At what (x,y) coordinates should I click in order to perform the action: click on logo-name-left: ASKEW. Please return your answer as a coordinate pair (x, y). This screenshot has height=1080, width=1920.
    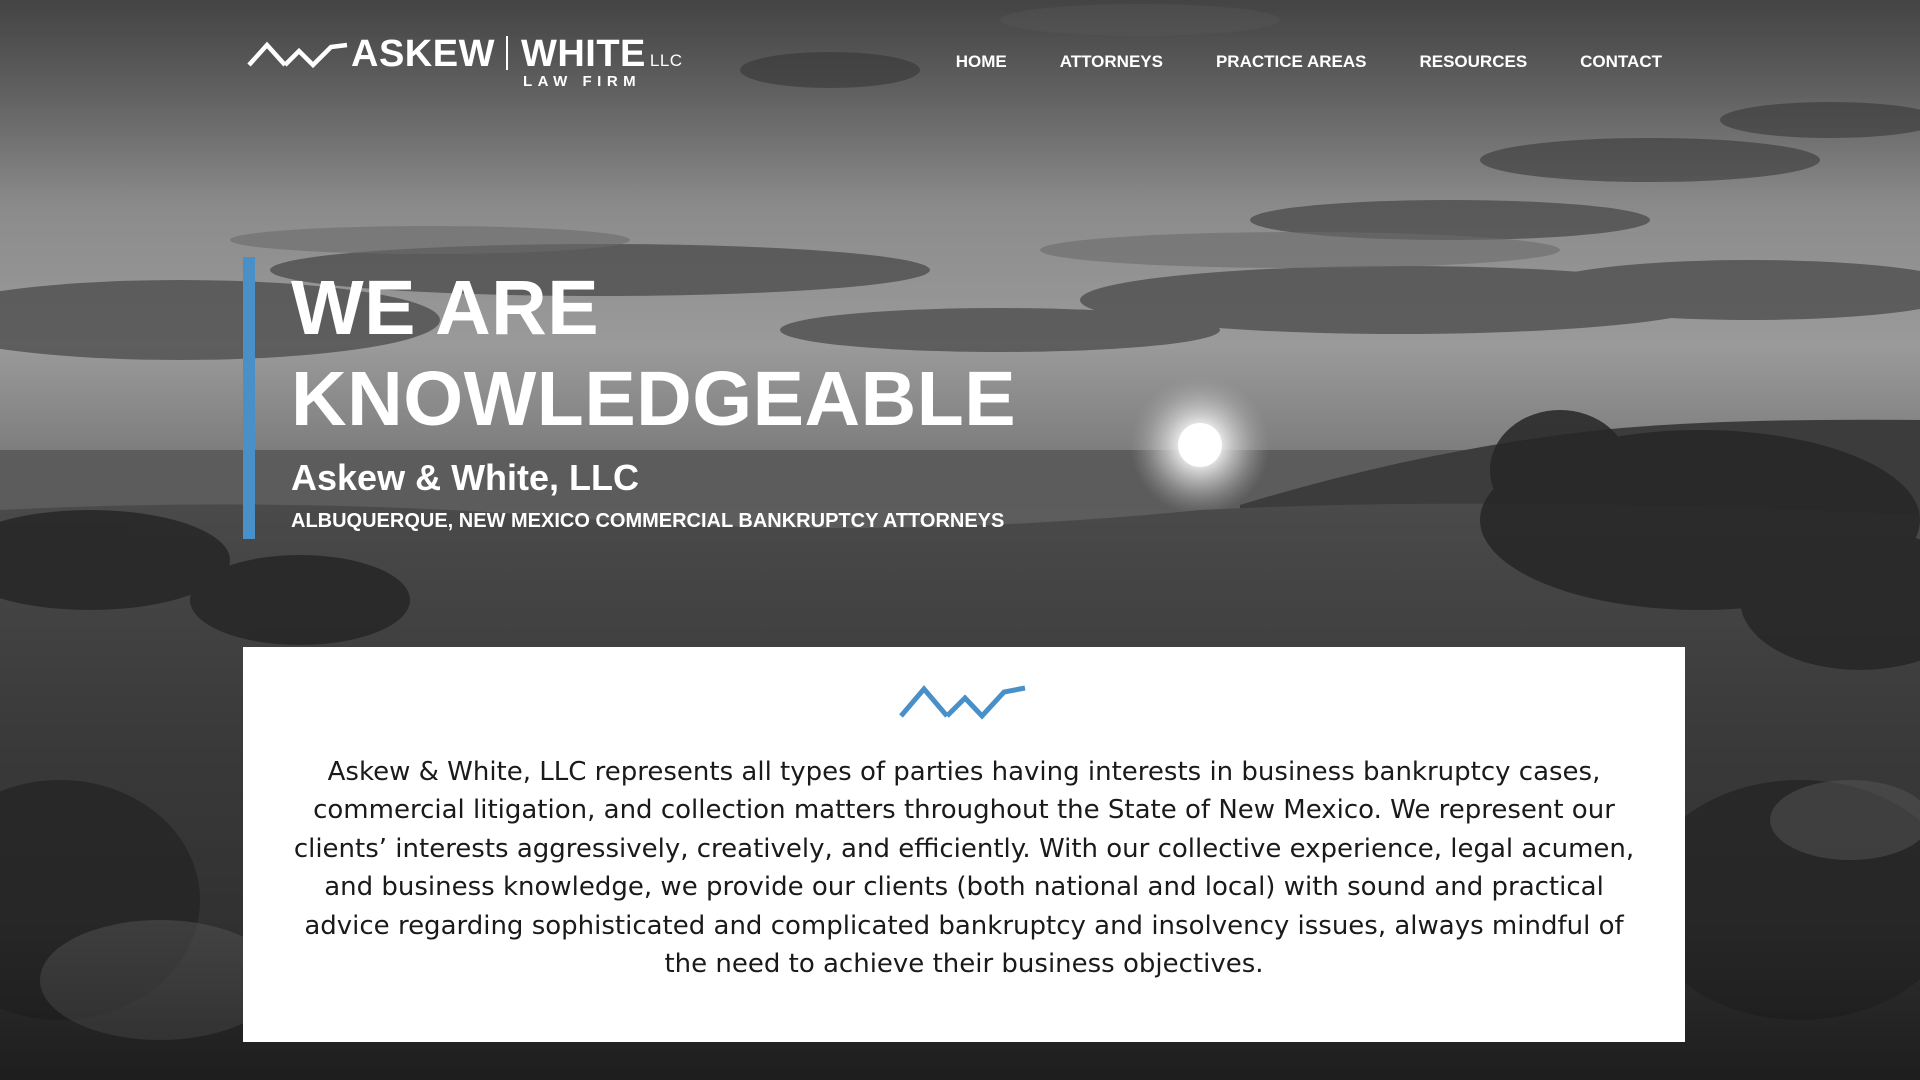
    Looking at the image, I should click on (423, 54).